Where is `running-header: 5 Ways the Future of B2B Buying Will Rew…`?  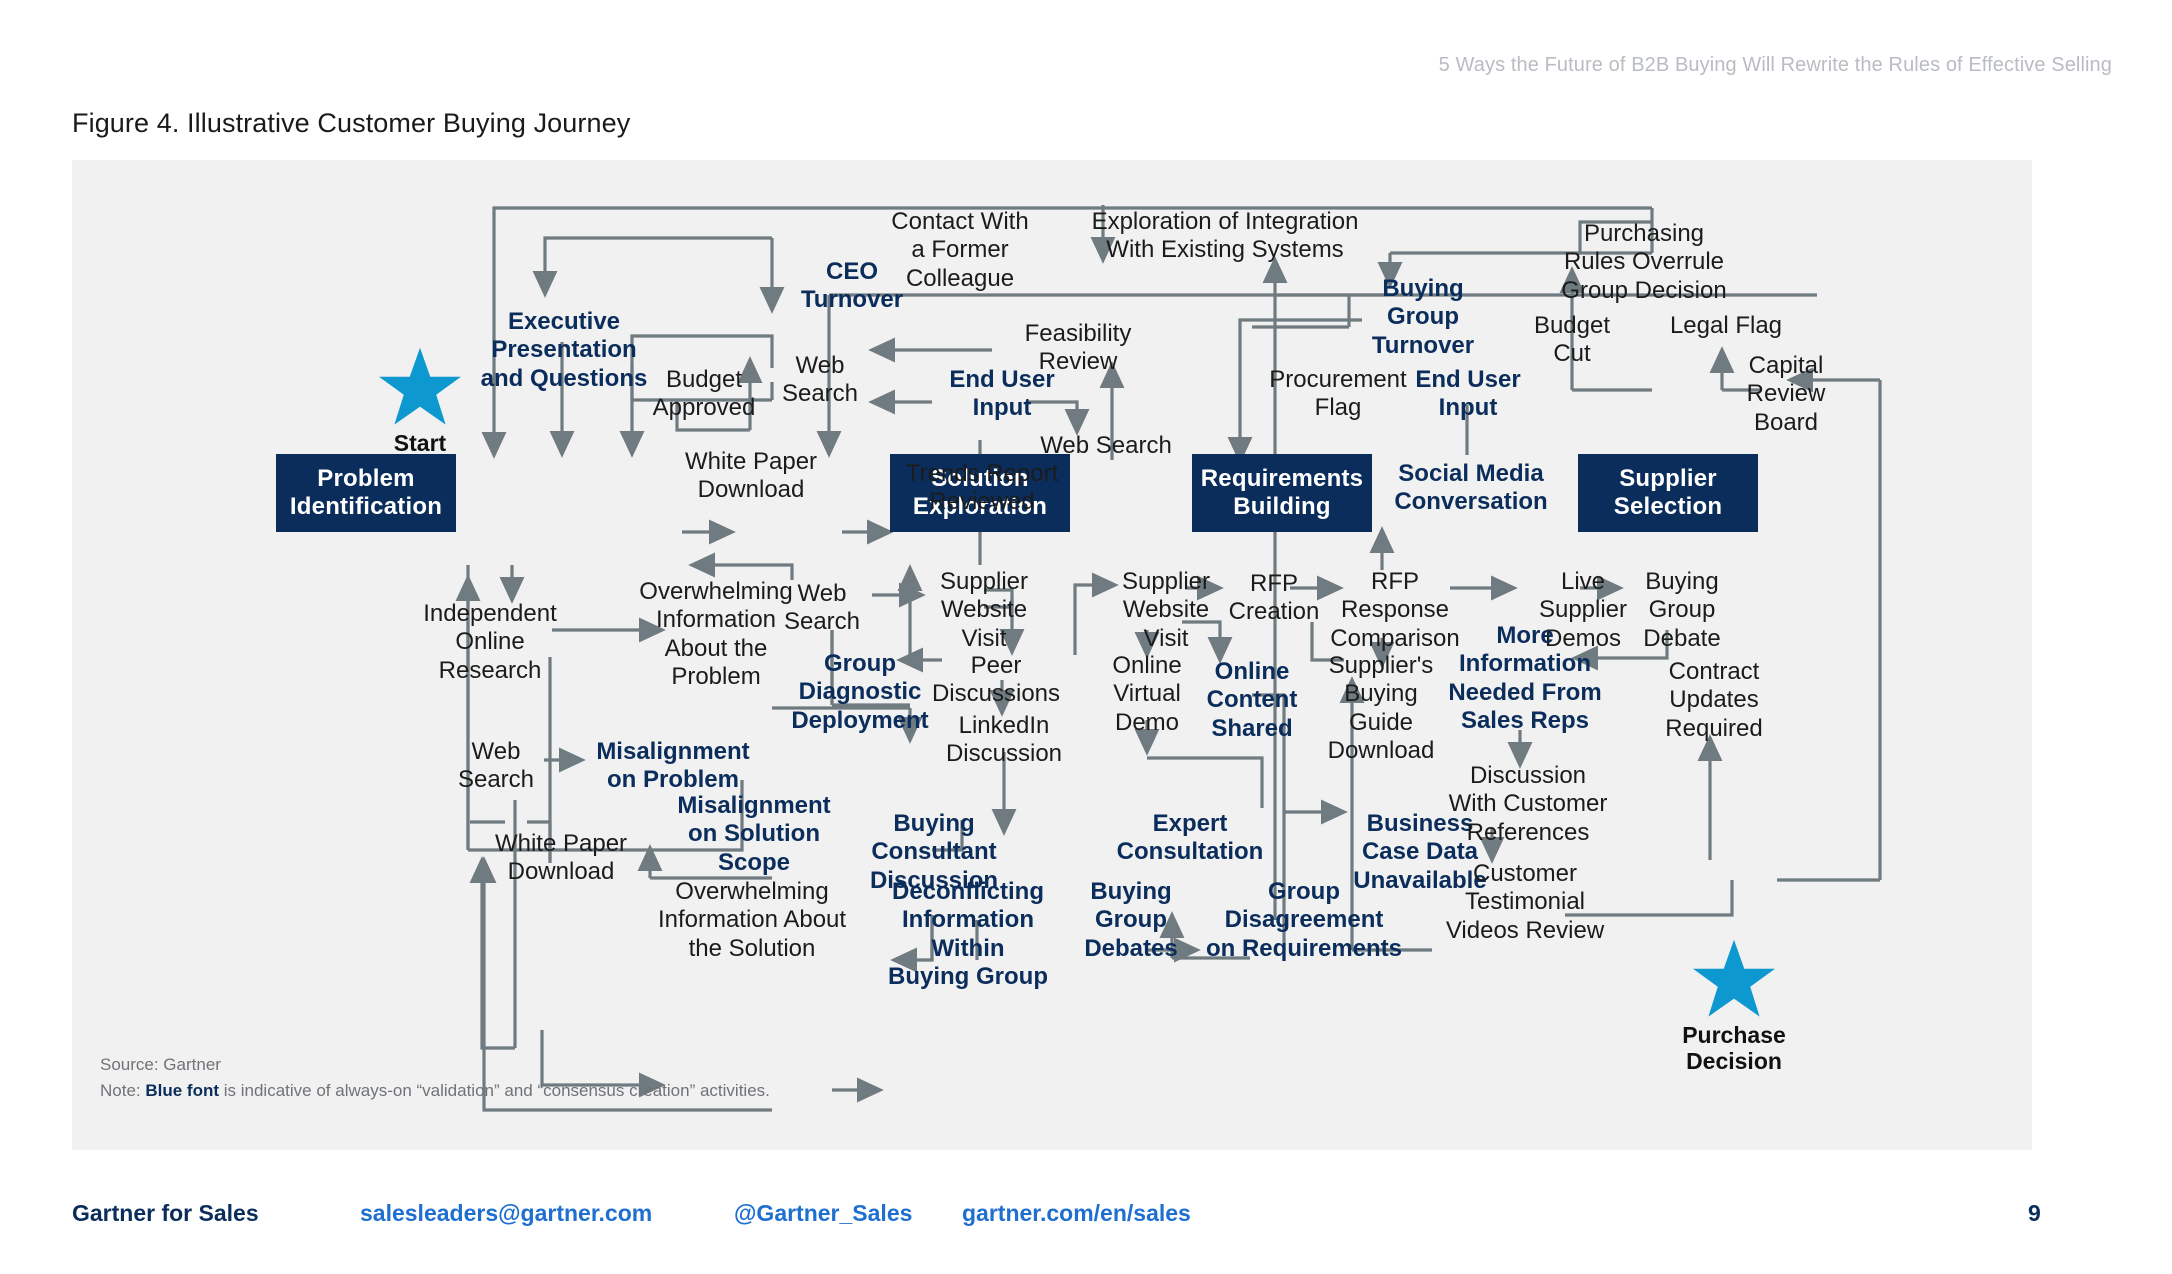 running-header: 5 Ways the Future of B2B Buying Will Rew… is located at coordinates (1775, 65).